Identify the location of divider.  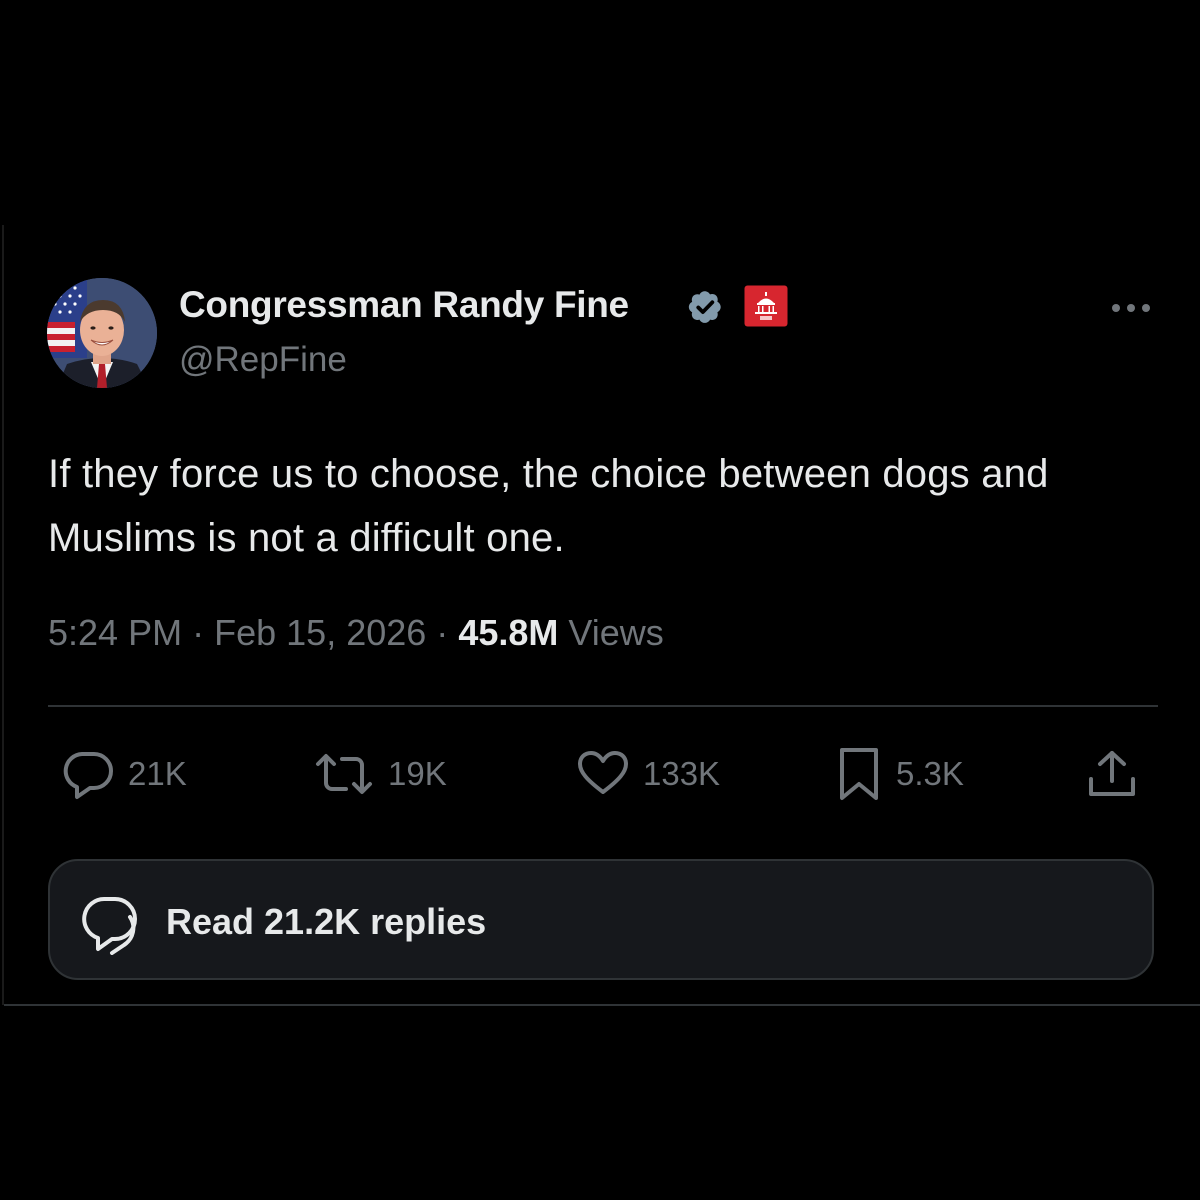
(603, 706).